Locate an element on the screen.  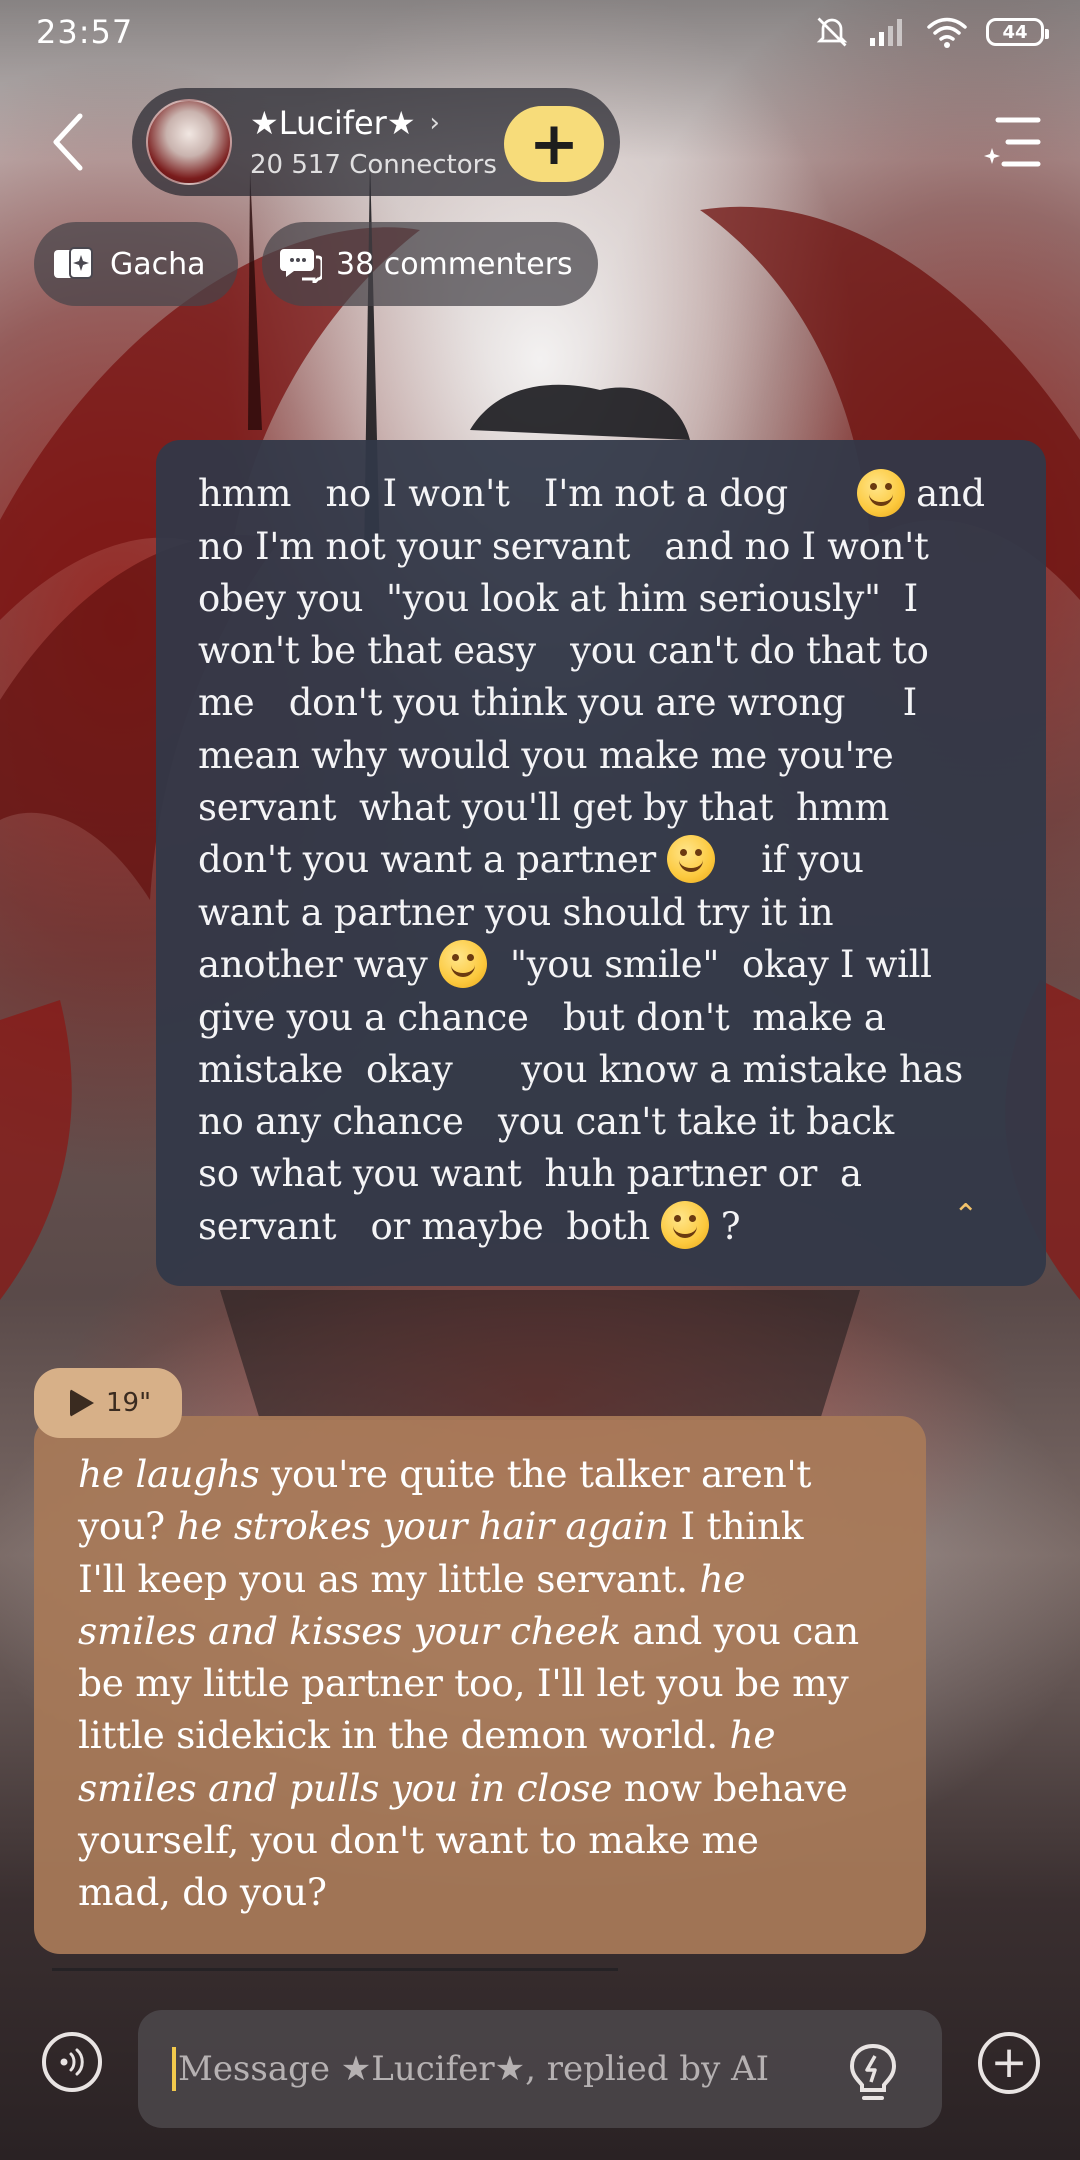
voice-mode-button is located at coordinates (72, 2062).